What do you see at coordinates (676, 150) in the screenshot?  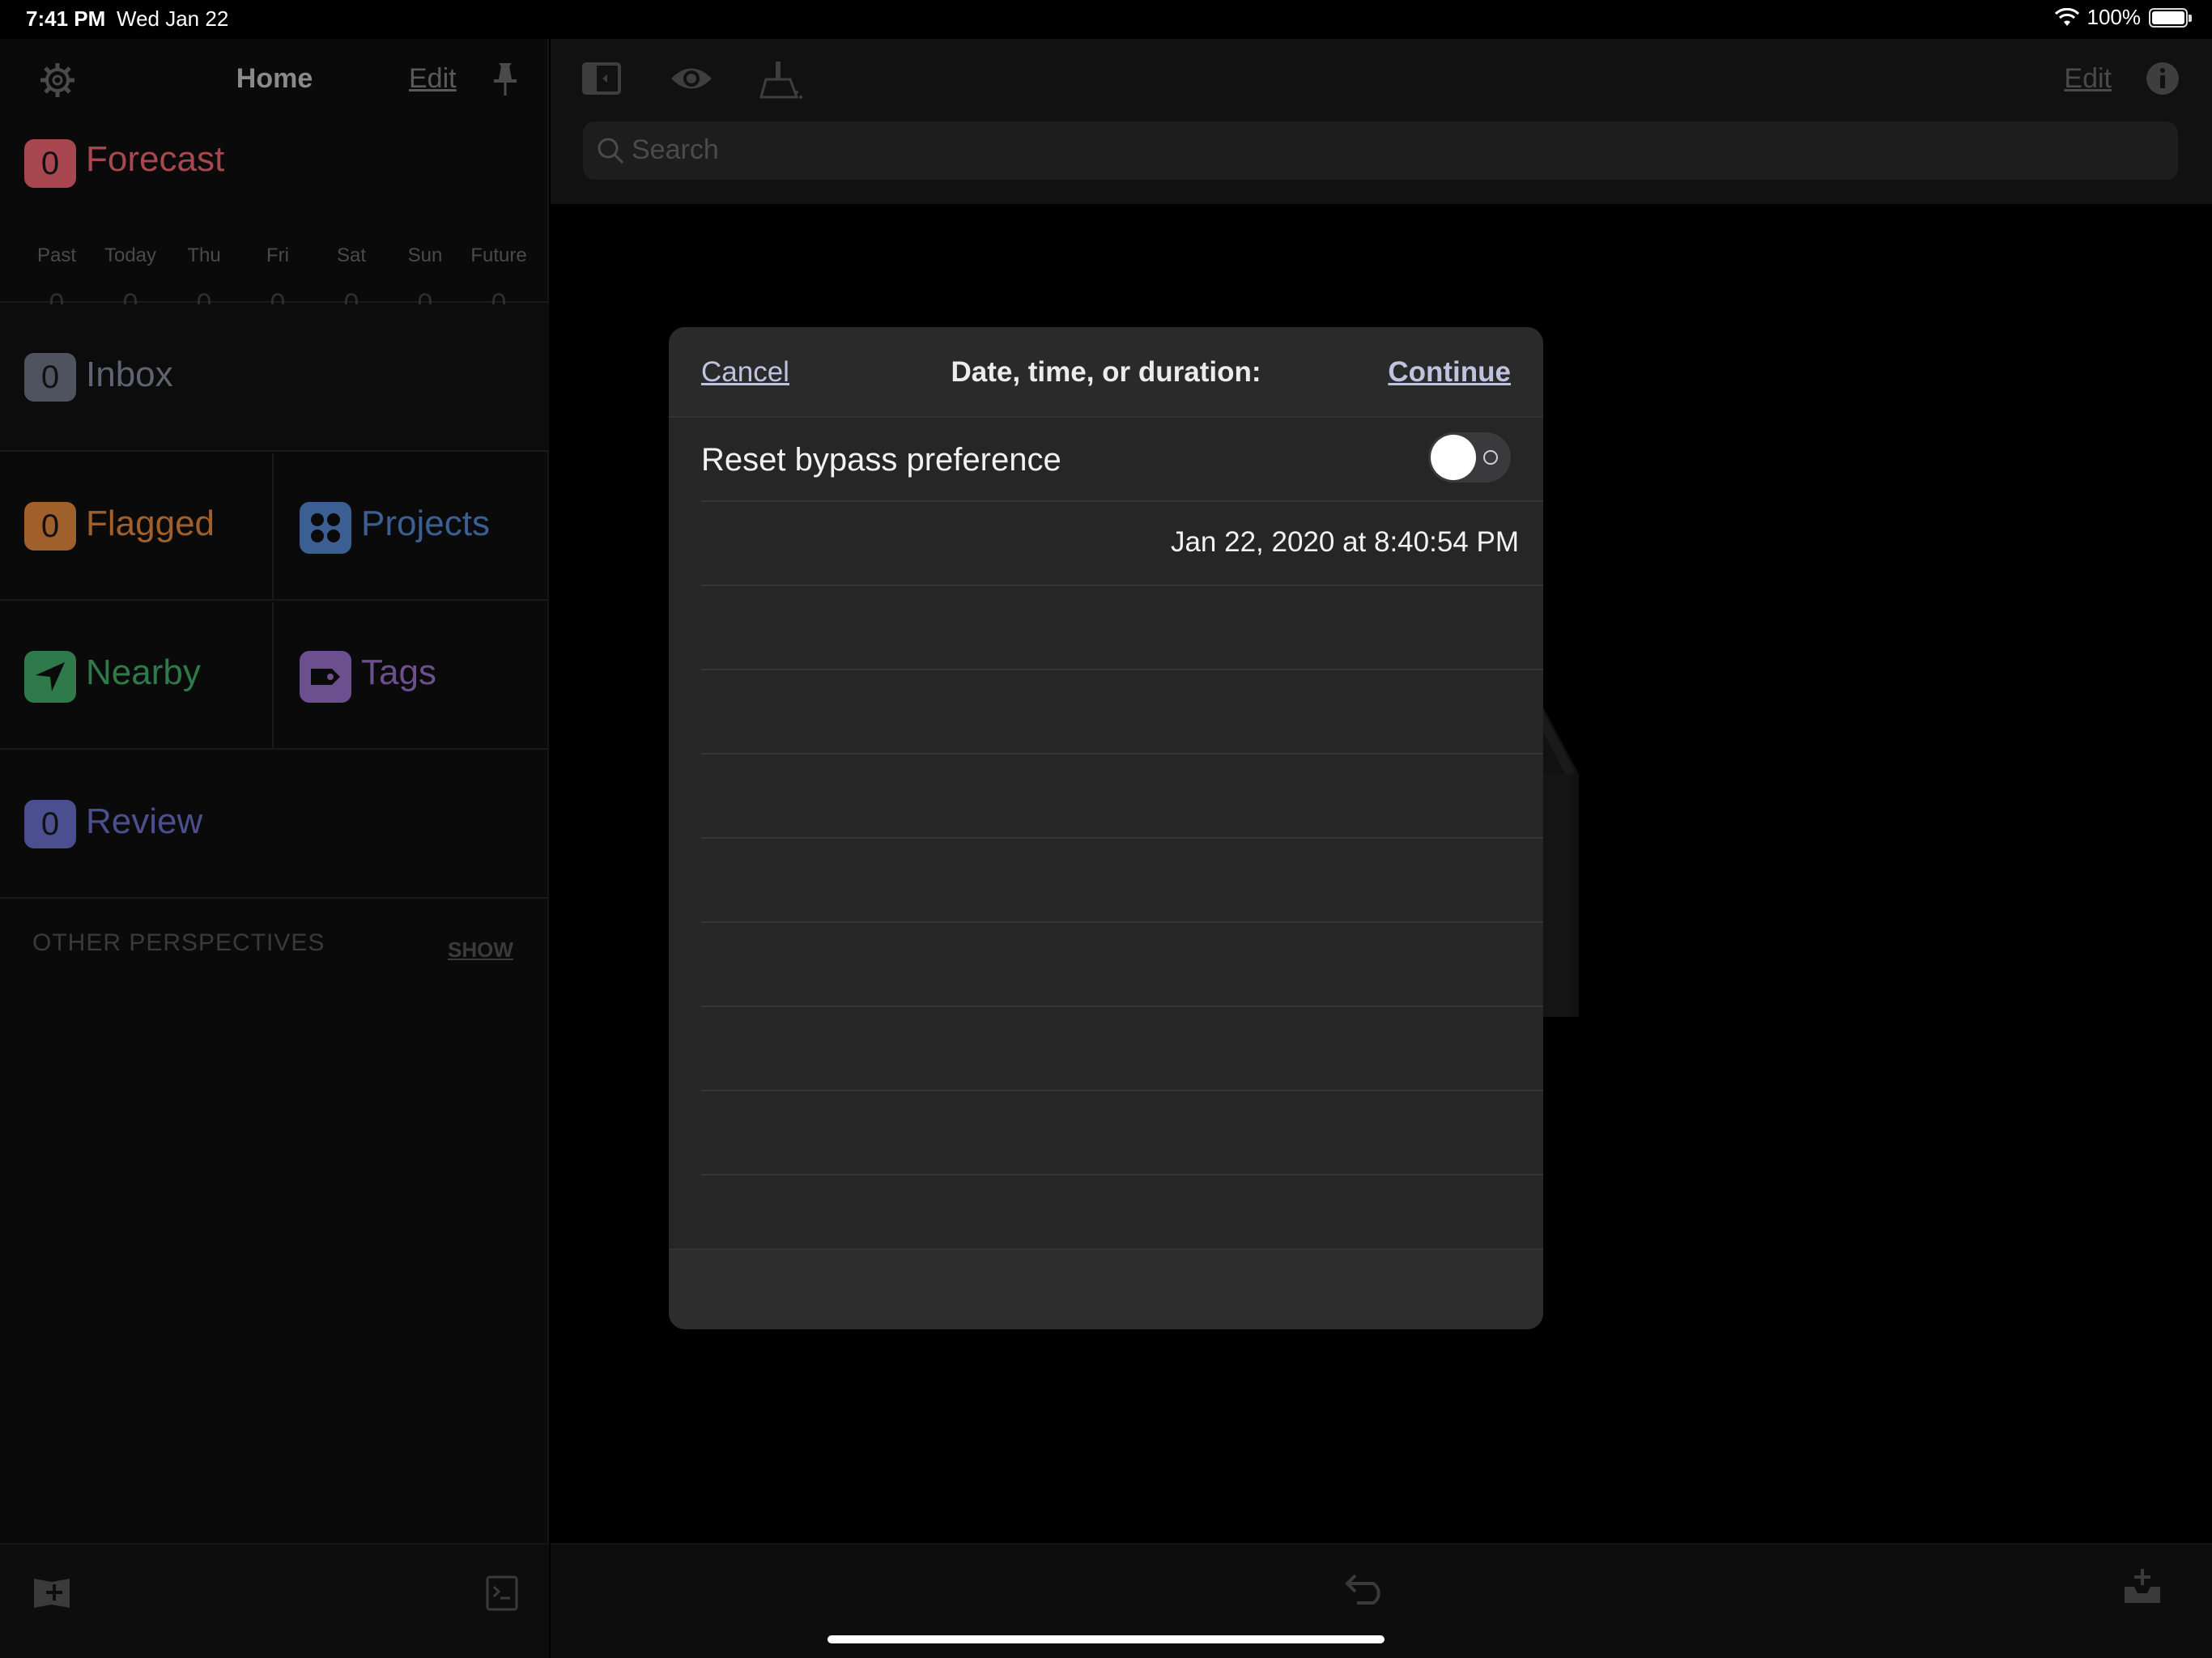 I see `search-input: Search` at bounding box center [676, 150].